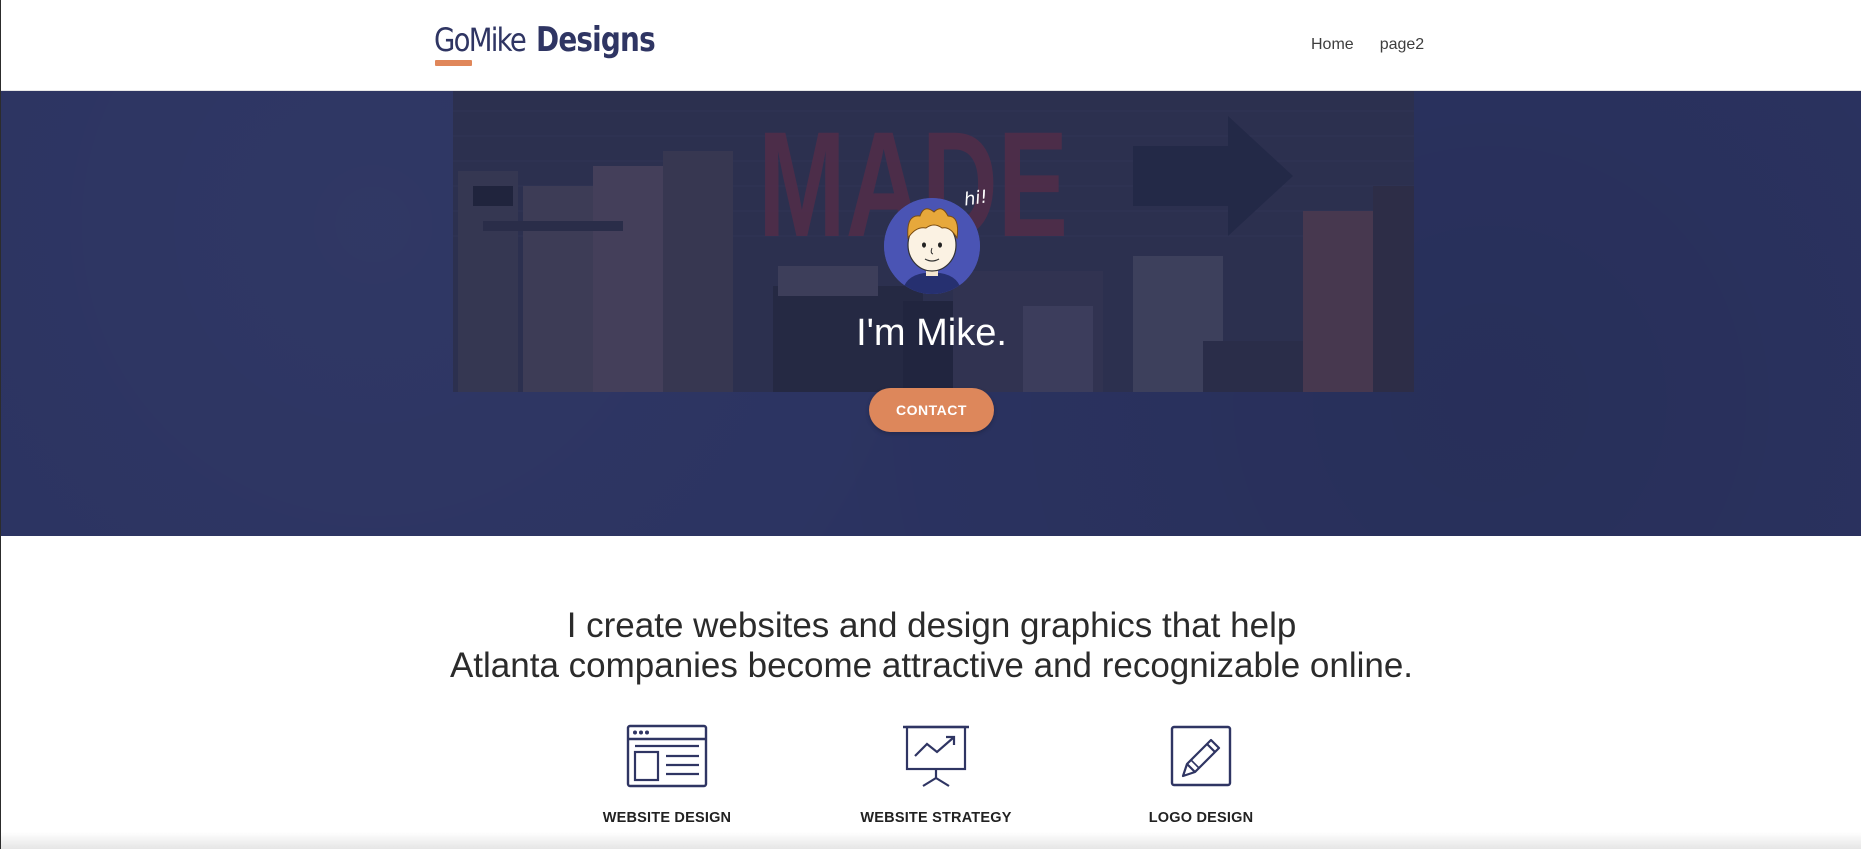 The width and height of the screenshot is (1861, 849). I want to click on service-label-website-strategy: WEBSITE STRATEGY, so click(936, 818).